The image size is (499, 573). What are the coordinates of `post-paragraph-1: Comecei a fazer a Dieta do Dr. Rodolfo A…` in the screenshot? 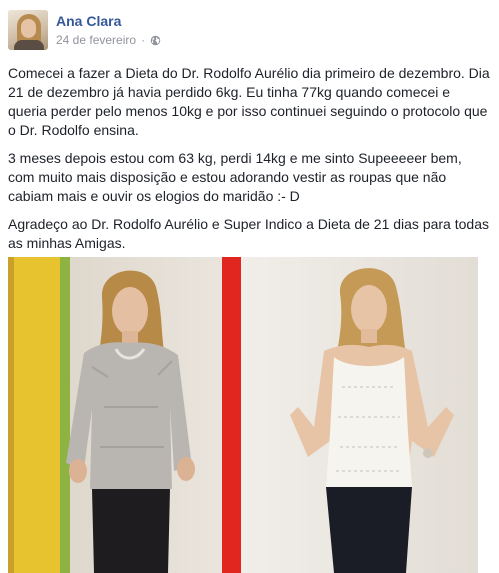 It's located at (249, 101).